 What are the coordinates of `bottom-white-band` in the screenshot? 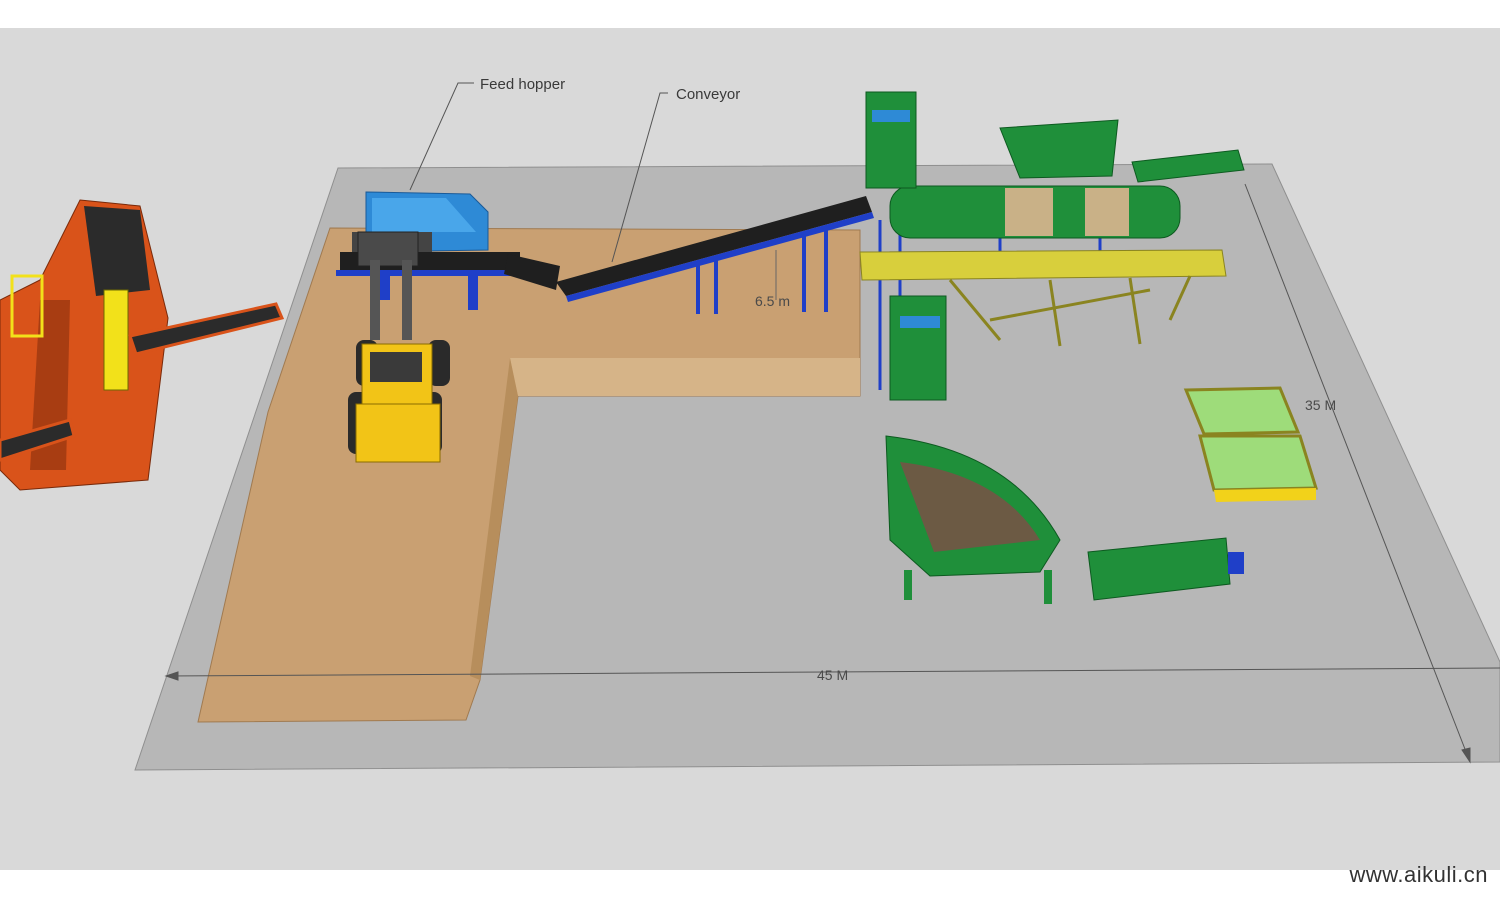 It's located at (750, 885).